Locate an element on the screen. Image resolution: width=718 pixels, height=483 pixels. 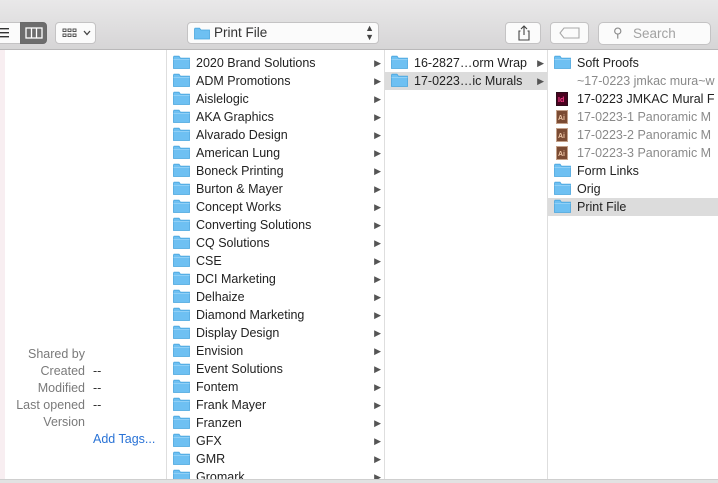
list-item: ~17-0223 jmkac mura~w is located at coordinates (633, 81).